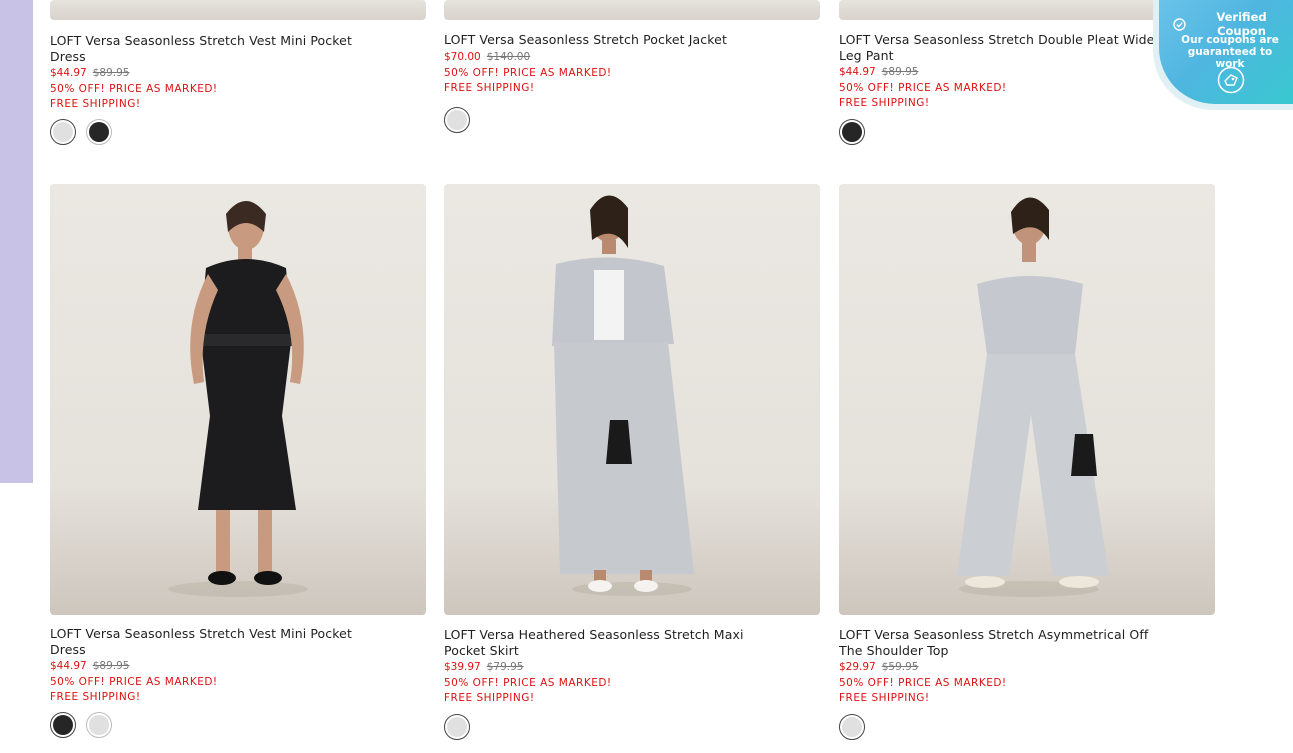 The height and width of the screenshot is (753, 1293). I want to click on check-badge-icon, so click(1179, 24).